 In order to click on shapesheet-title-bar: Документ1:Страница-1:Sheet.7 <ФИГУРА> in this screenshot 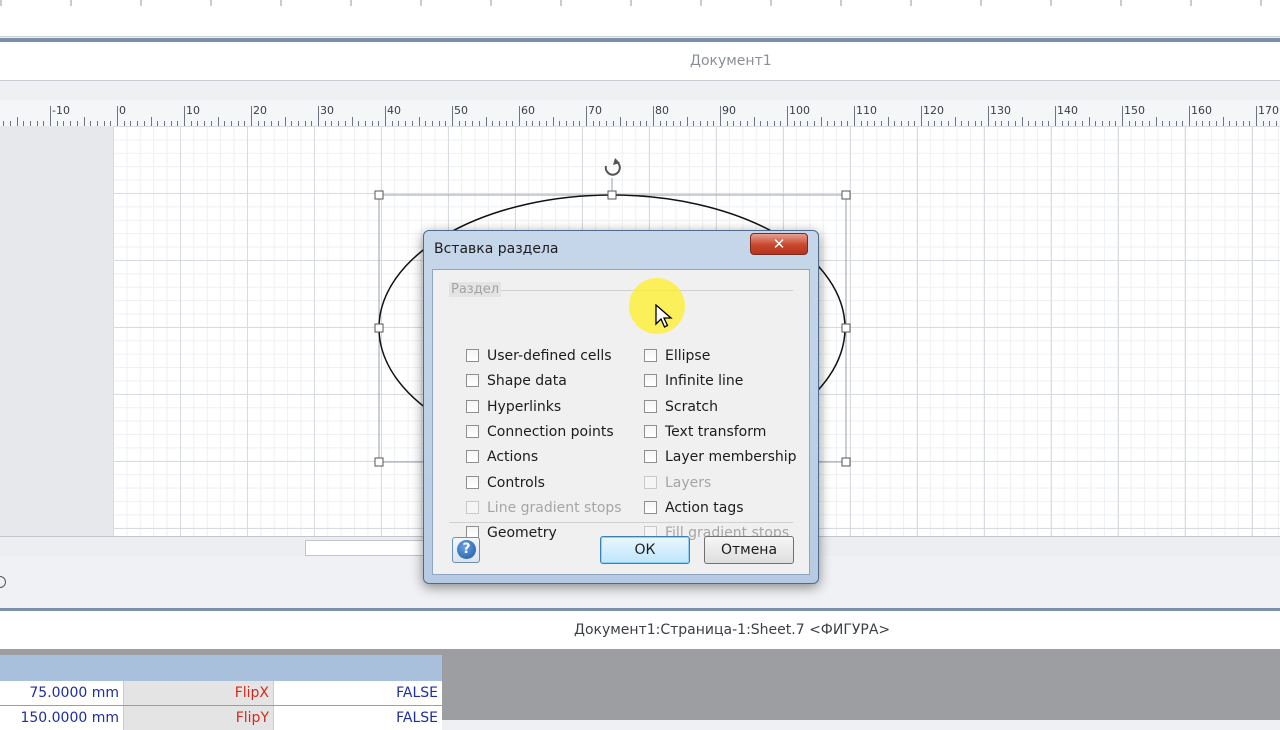, I will do `click(640, 630)`.